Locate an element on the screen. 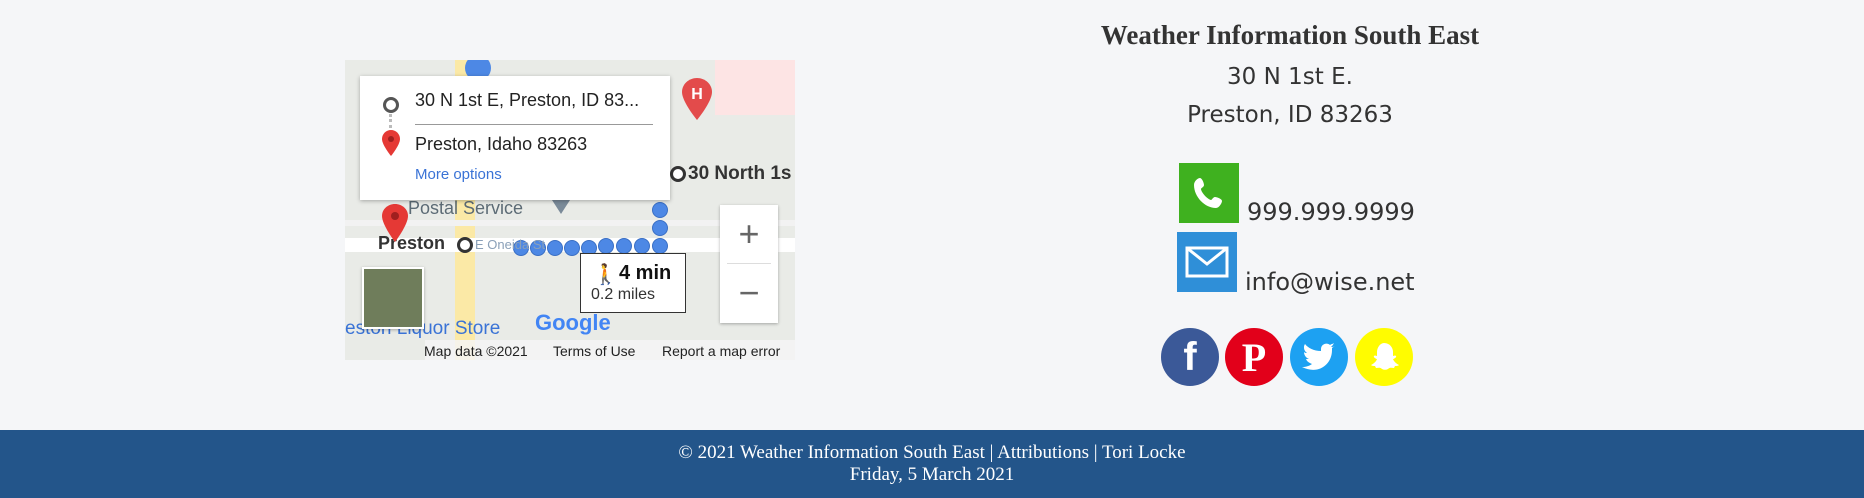  zoom-out-button: − is located at coordinates (749, 293).